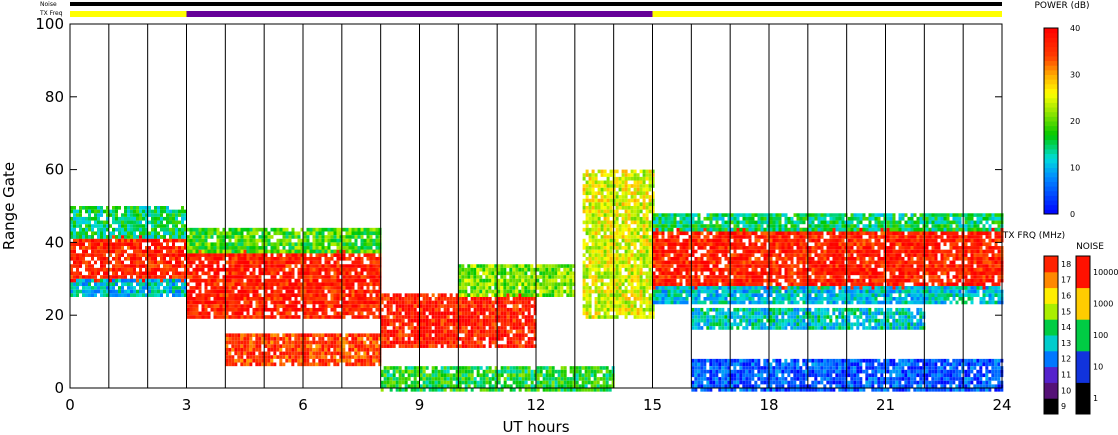  Describe the element at coordinates (1105, 272) in the screenshot. I see `noise-colorbar-tick: 10000` at that location.